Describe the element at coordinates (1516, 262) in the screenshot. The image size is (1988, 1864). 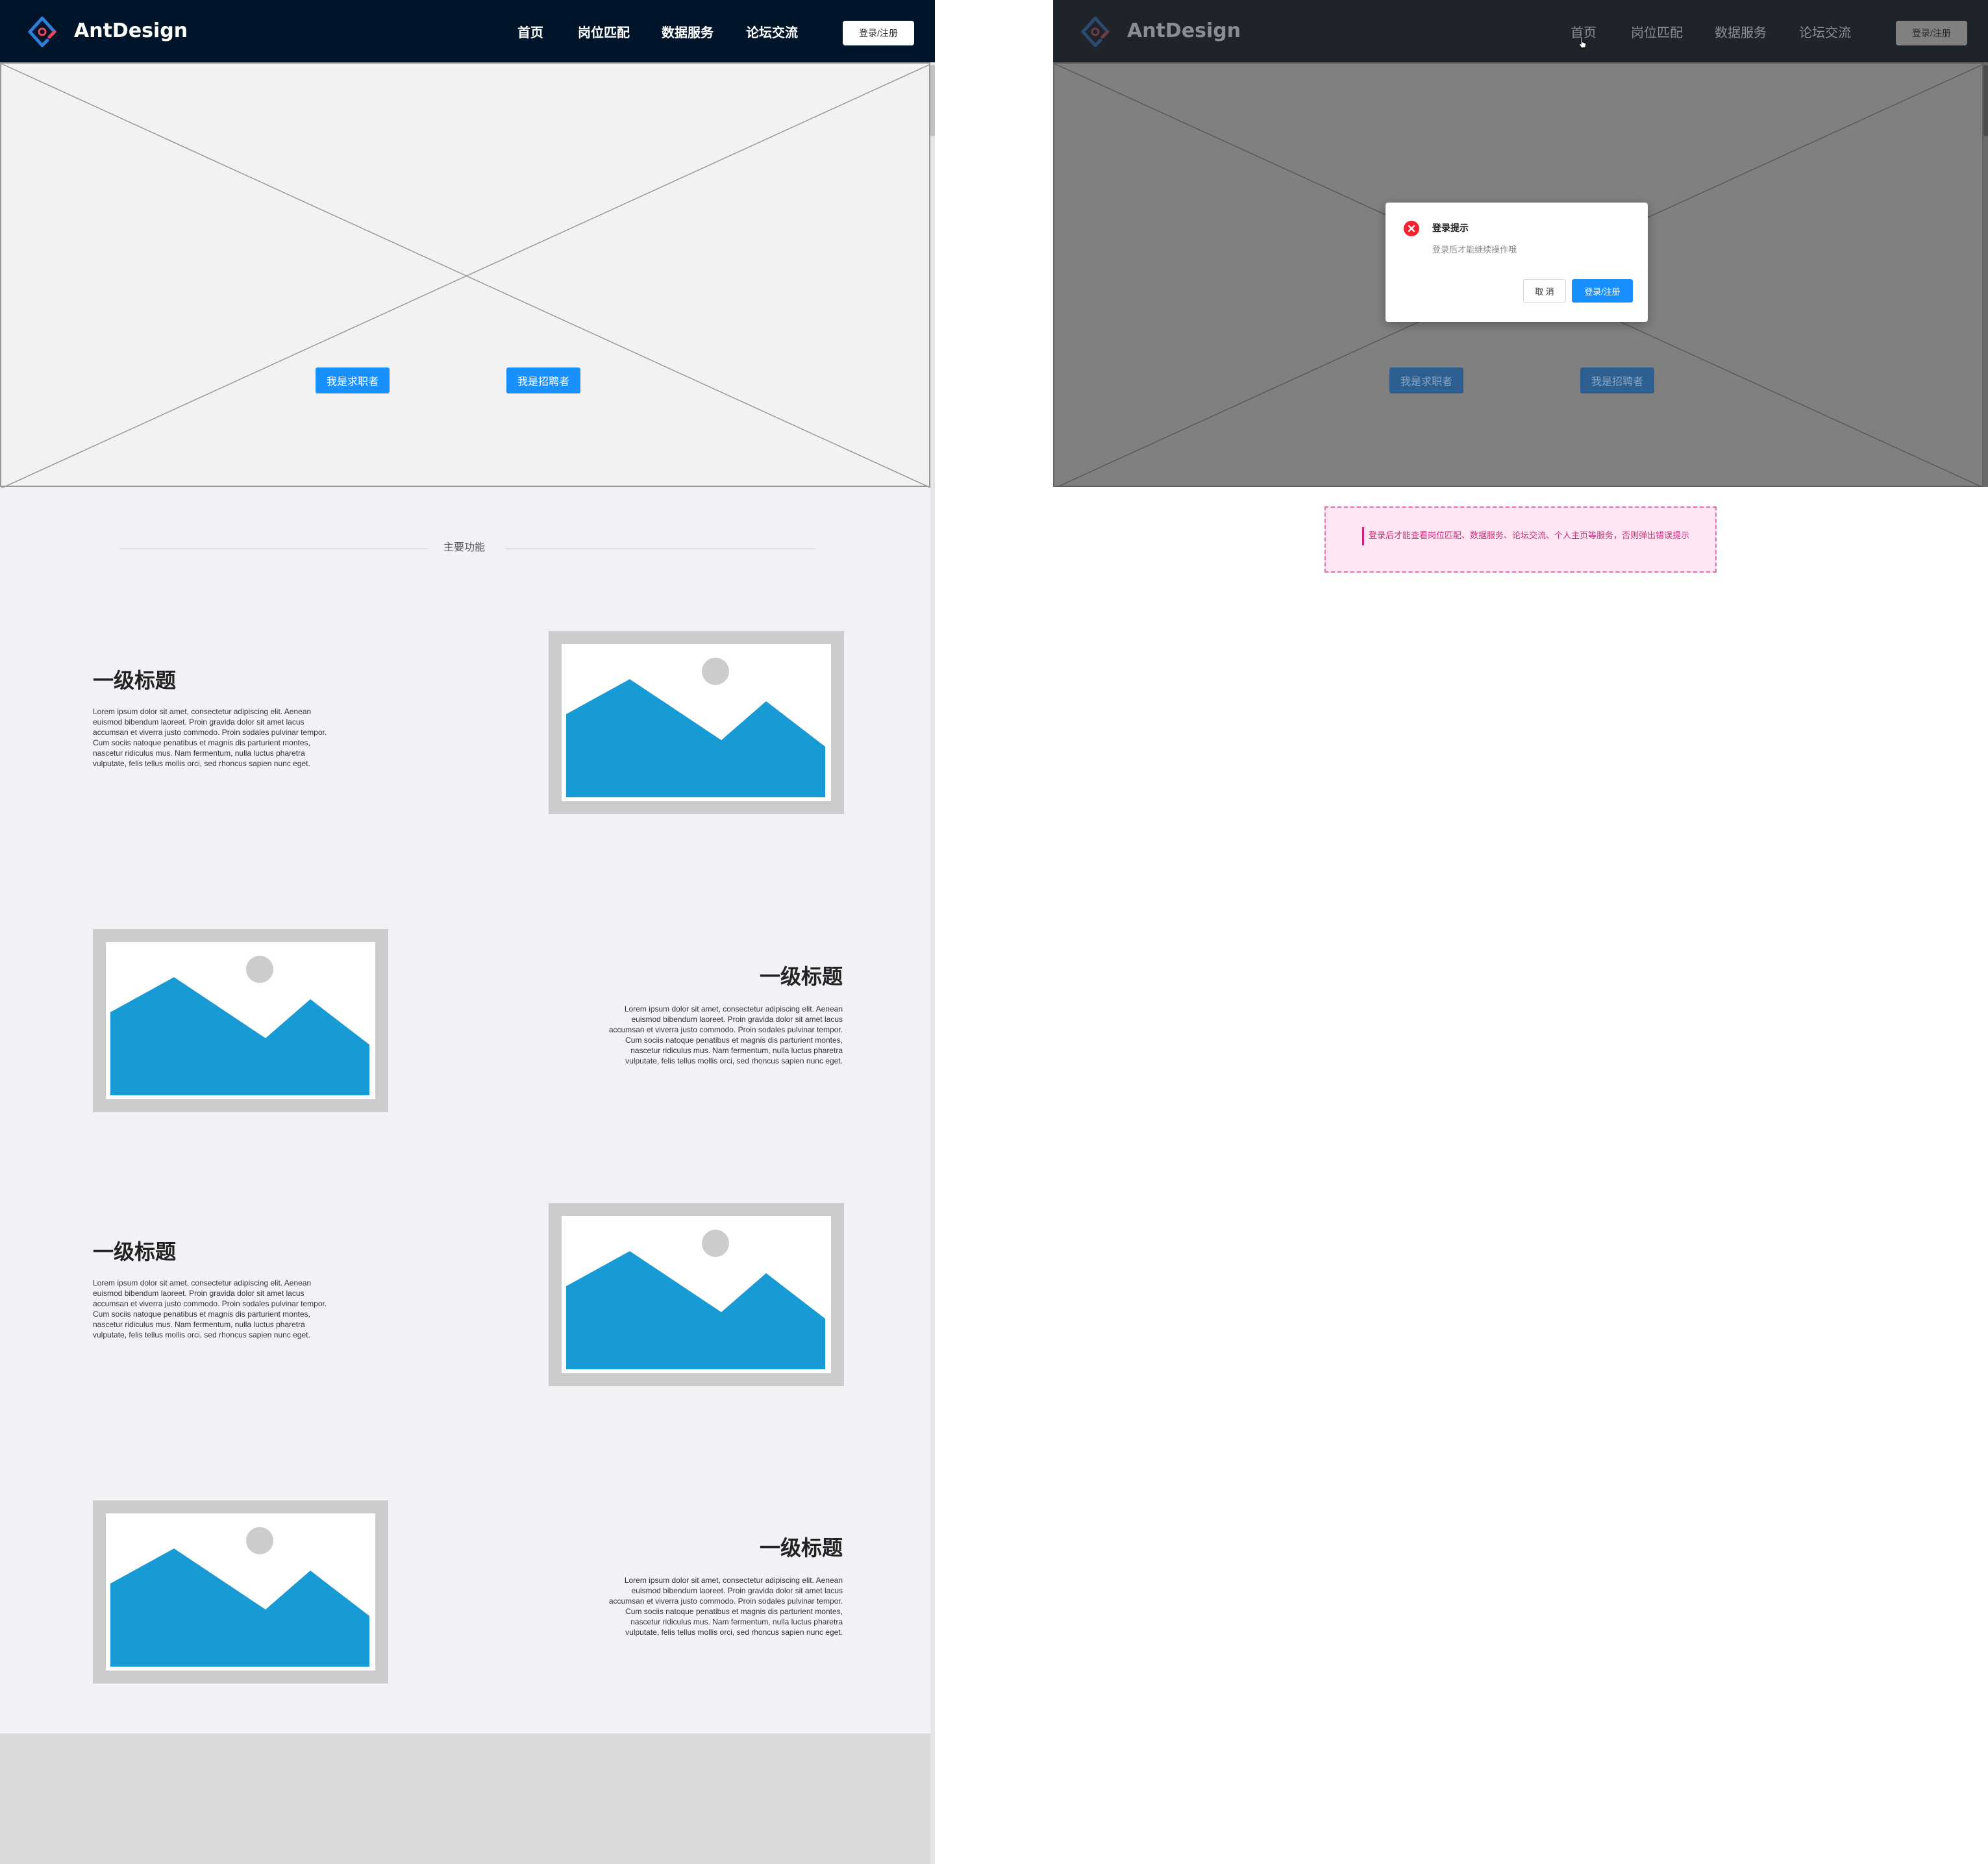
I see `login-prompt-modal: 登录提示 登录后才能继续操作哦 取 消 登录/注册` at that location.